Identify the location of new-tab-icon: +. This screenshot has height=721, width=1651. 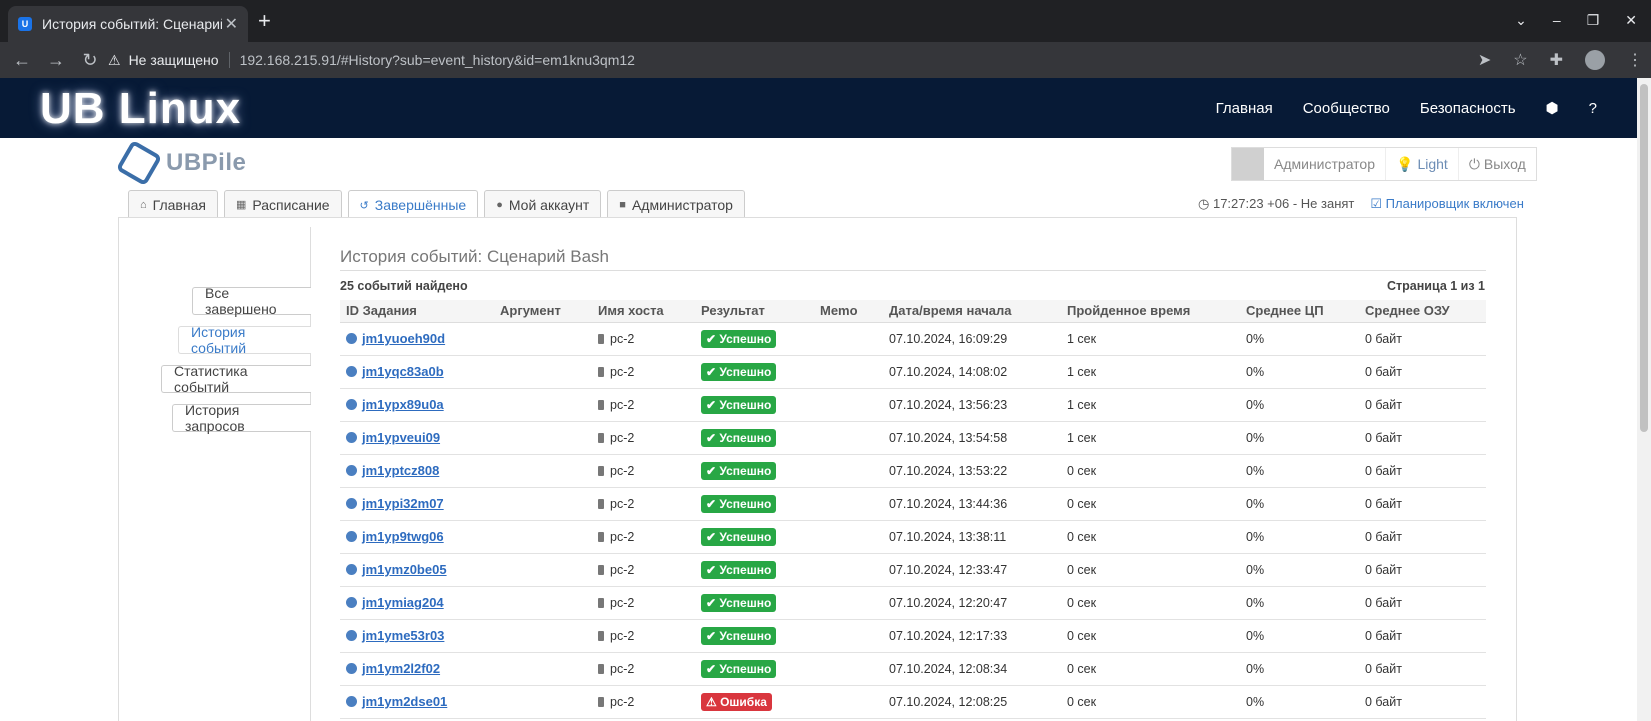
(264, 21).